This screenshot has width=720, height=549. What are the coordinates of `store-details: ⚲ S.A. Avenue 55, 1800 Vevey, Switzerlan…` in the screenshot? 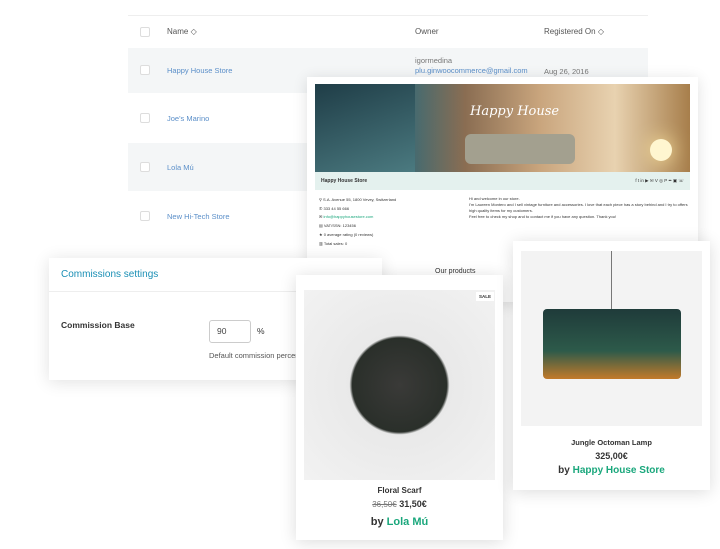 It's located at (358, 221).